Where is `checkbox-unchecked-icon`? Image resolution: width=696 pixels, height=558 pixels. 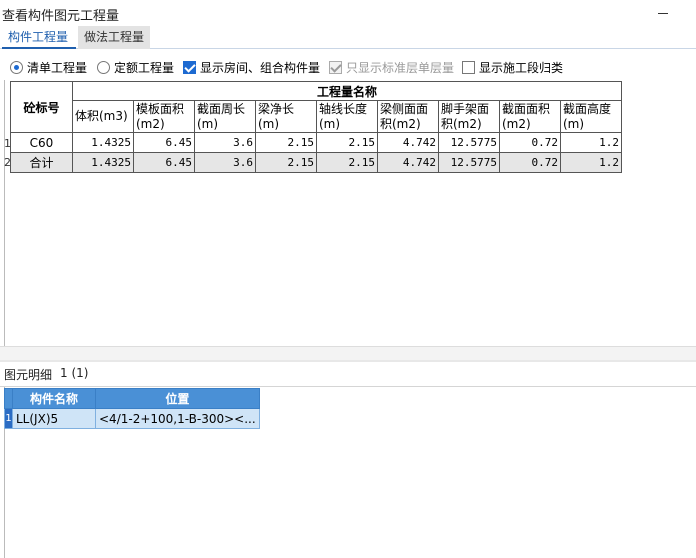 checkbox-unchecked-icon is located at coordinates (468, 67).